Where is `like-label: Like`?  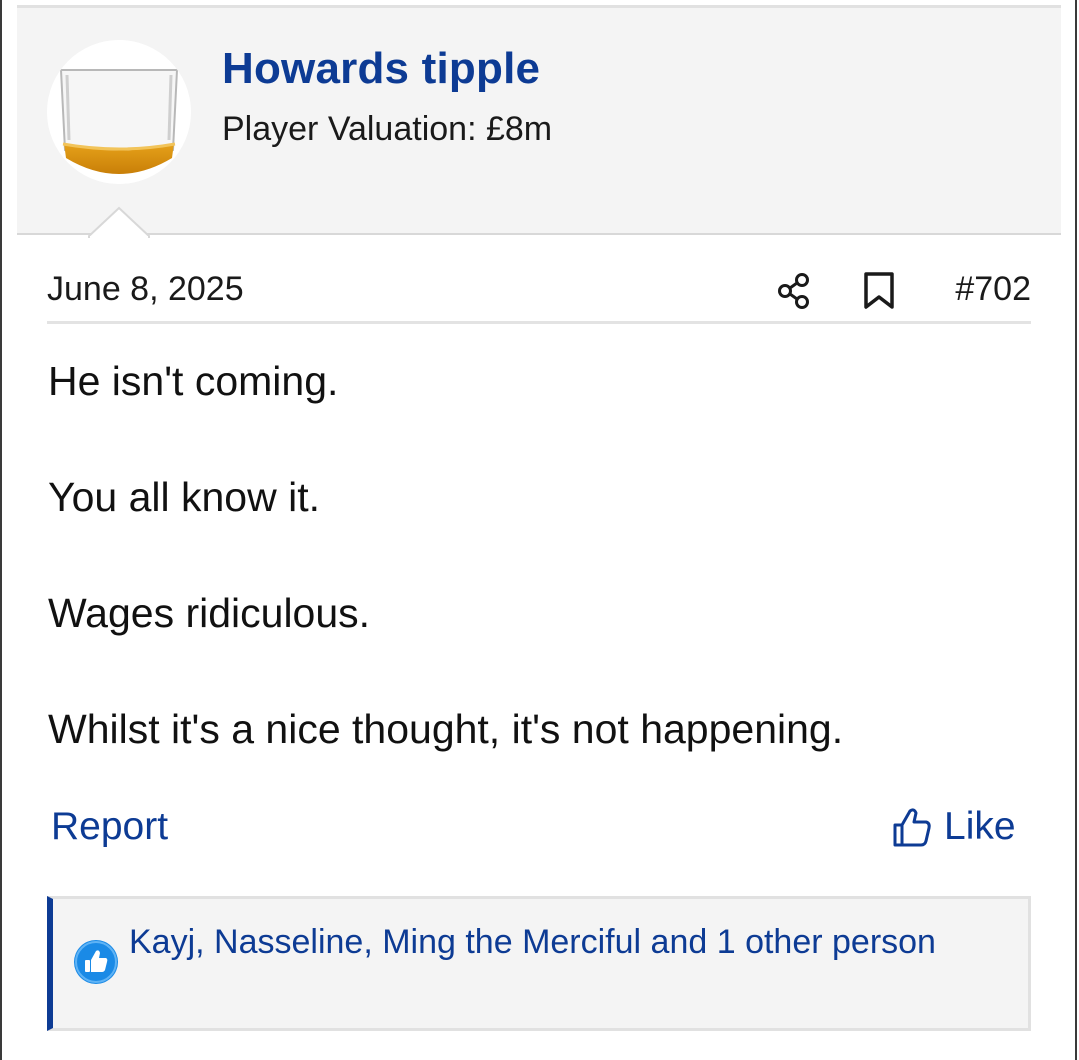
like-label: Like is located at coordinates (980, 826).